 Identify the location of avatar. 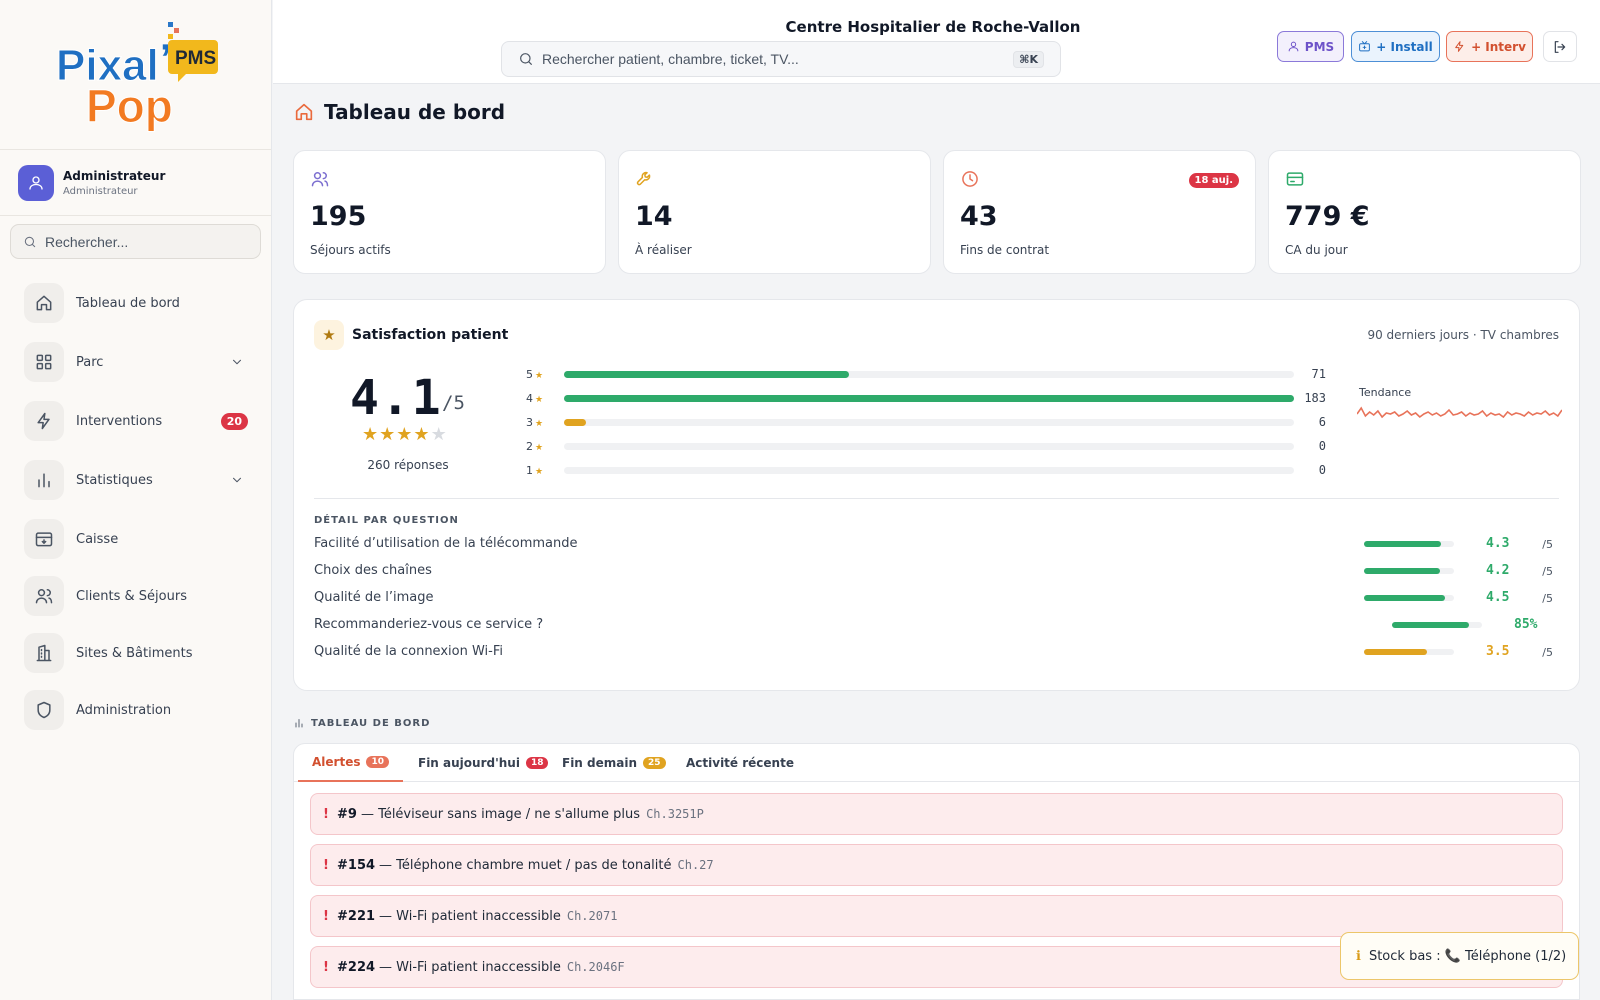
(36, 182).